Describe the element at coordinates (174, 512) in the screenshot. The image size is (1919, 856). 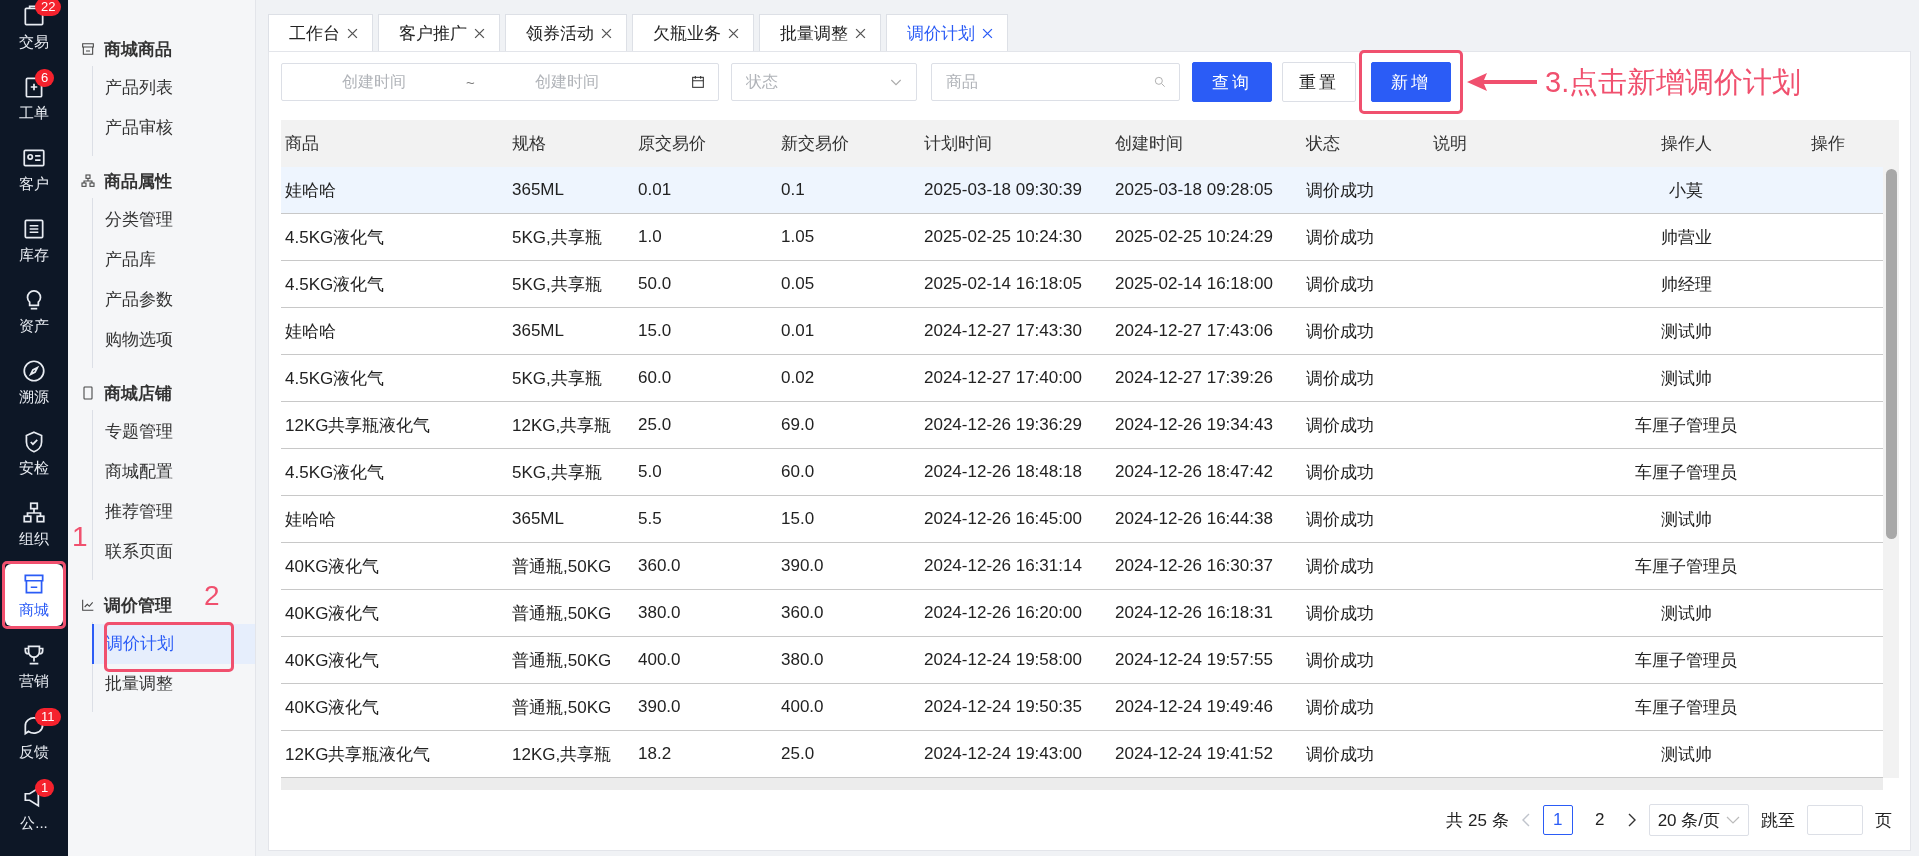
I see `sidebar-item: 推荐管理` at that location.